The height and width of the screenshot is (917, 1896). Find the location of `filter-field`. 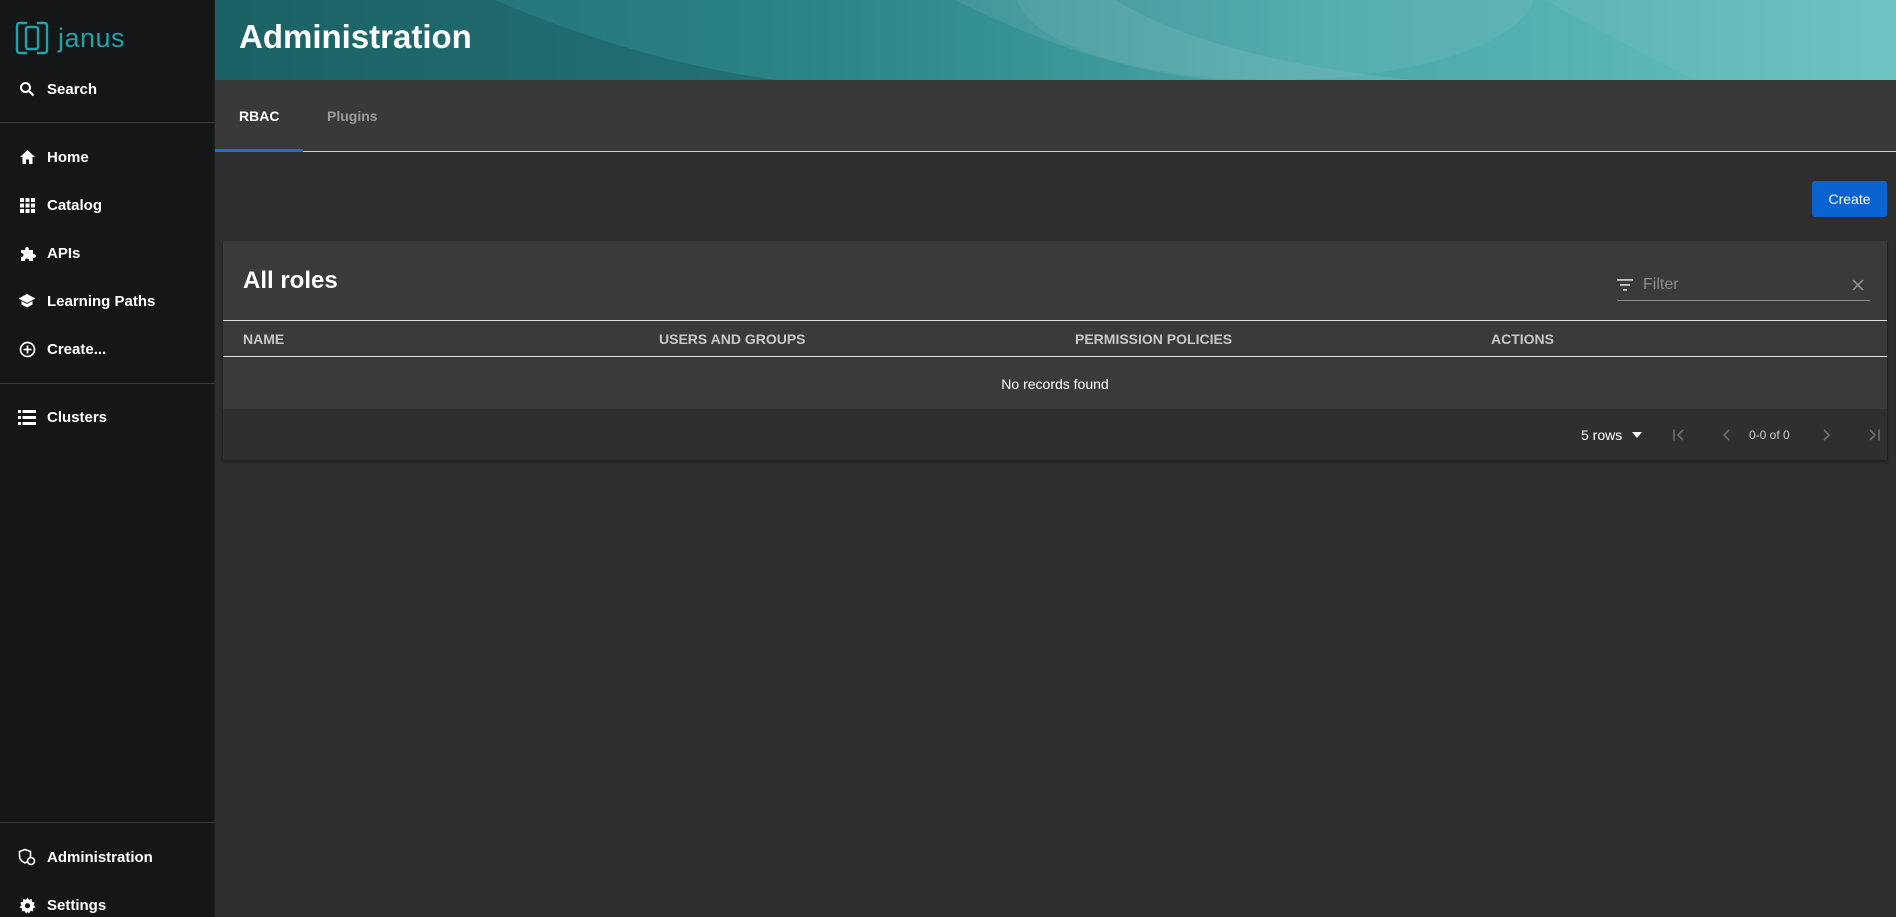

filter-field is located at coordinates (1743, 285).